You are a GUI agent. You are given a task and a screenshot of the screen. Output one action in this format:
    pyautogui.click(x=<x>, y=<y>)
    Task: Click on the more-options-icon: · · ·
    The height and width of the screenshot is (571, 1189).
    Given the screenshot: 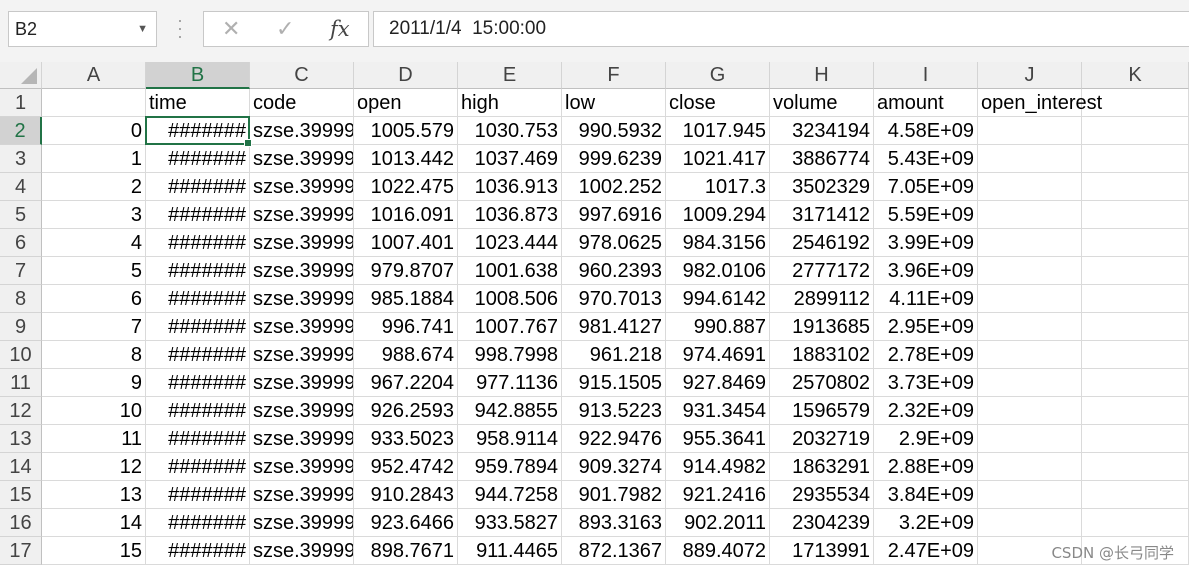 What is the action you would take?
    pyautogui.click(x=180, y=28)
    